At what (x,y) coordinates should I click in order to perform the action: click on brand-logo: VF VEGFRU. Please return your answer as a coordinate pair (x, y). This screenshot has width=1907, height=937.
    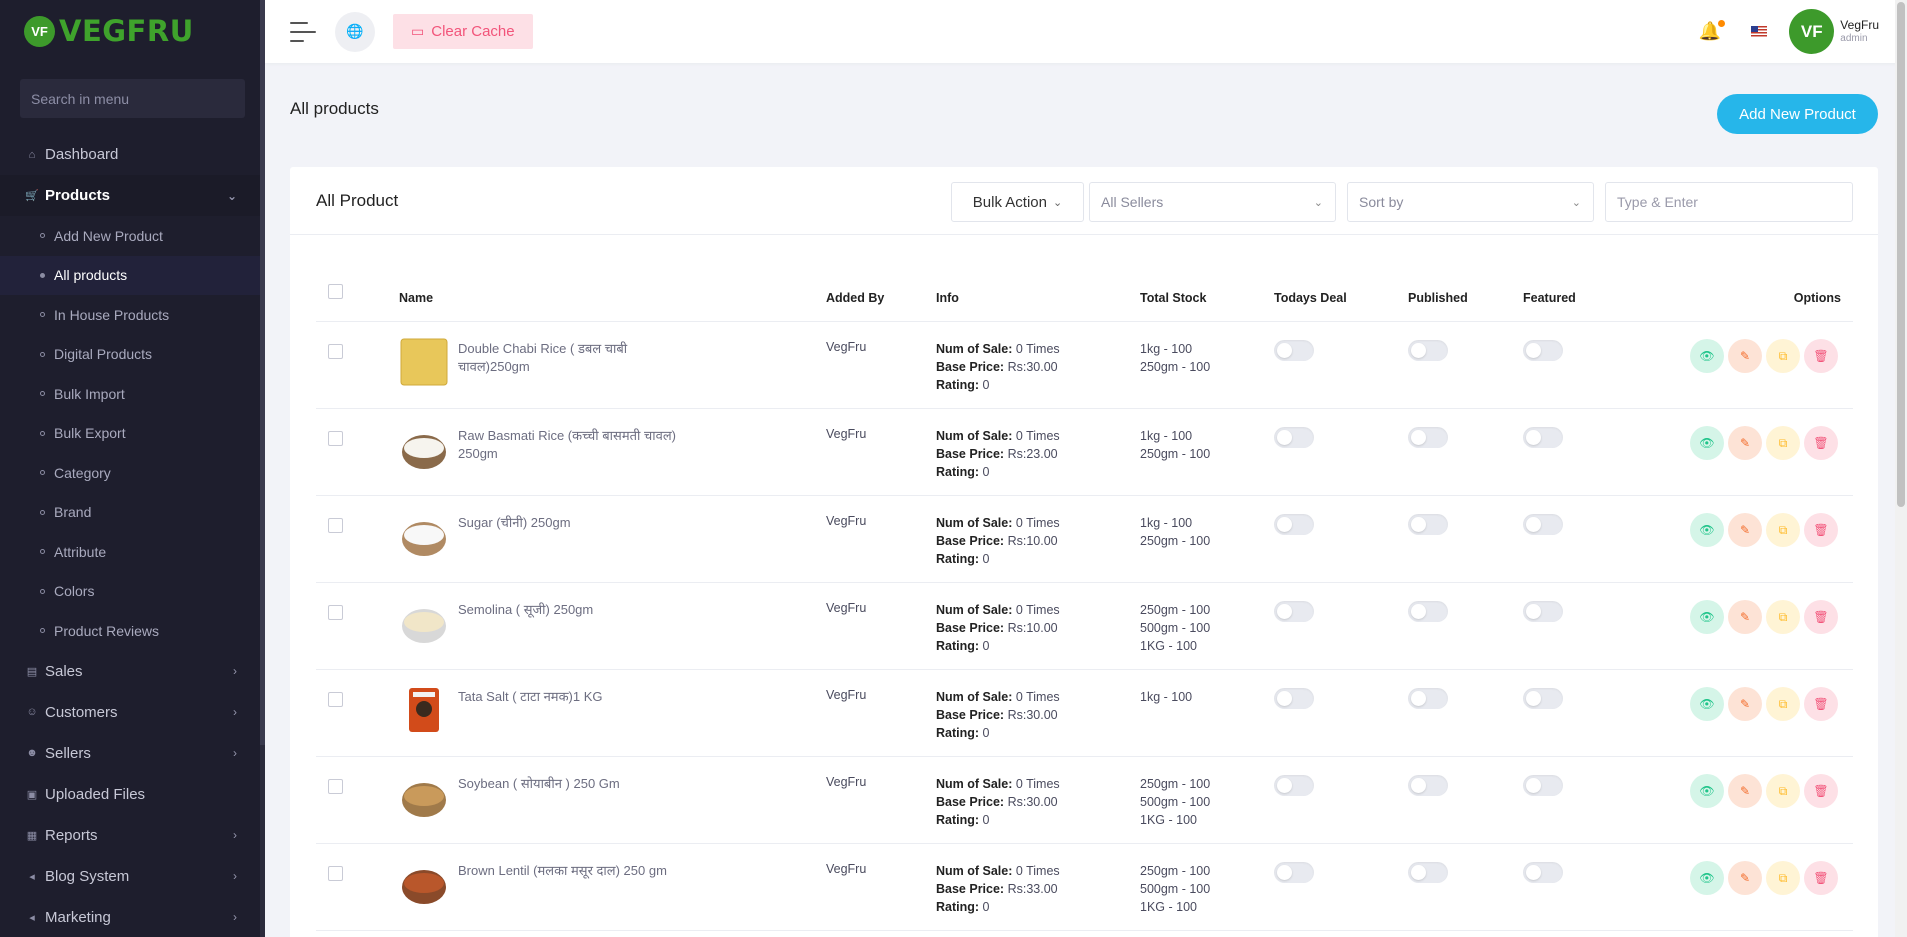
    Looking at the image, I should click on (132, 31).